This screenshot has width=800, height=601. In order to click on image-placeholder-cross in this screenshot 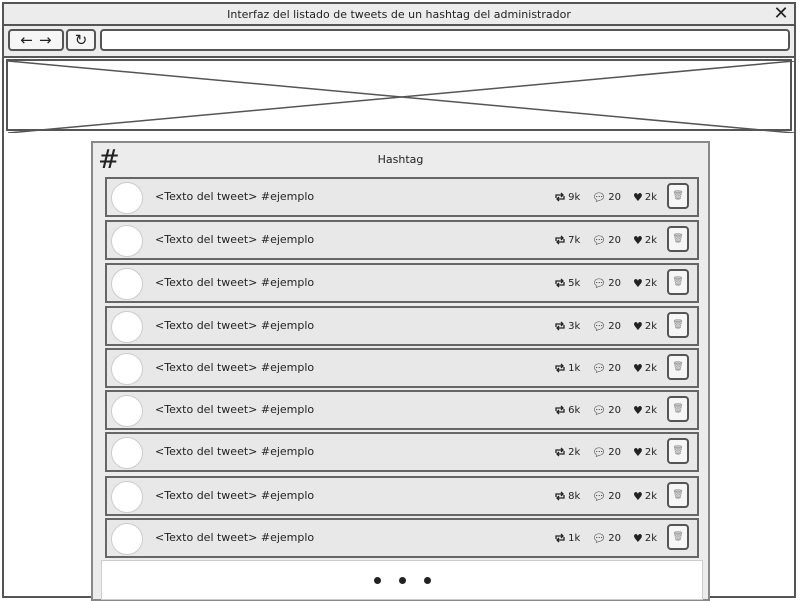, I will do `click(401, 97)`.